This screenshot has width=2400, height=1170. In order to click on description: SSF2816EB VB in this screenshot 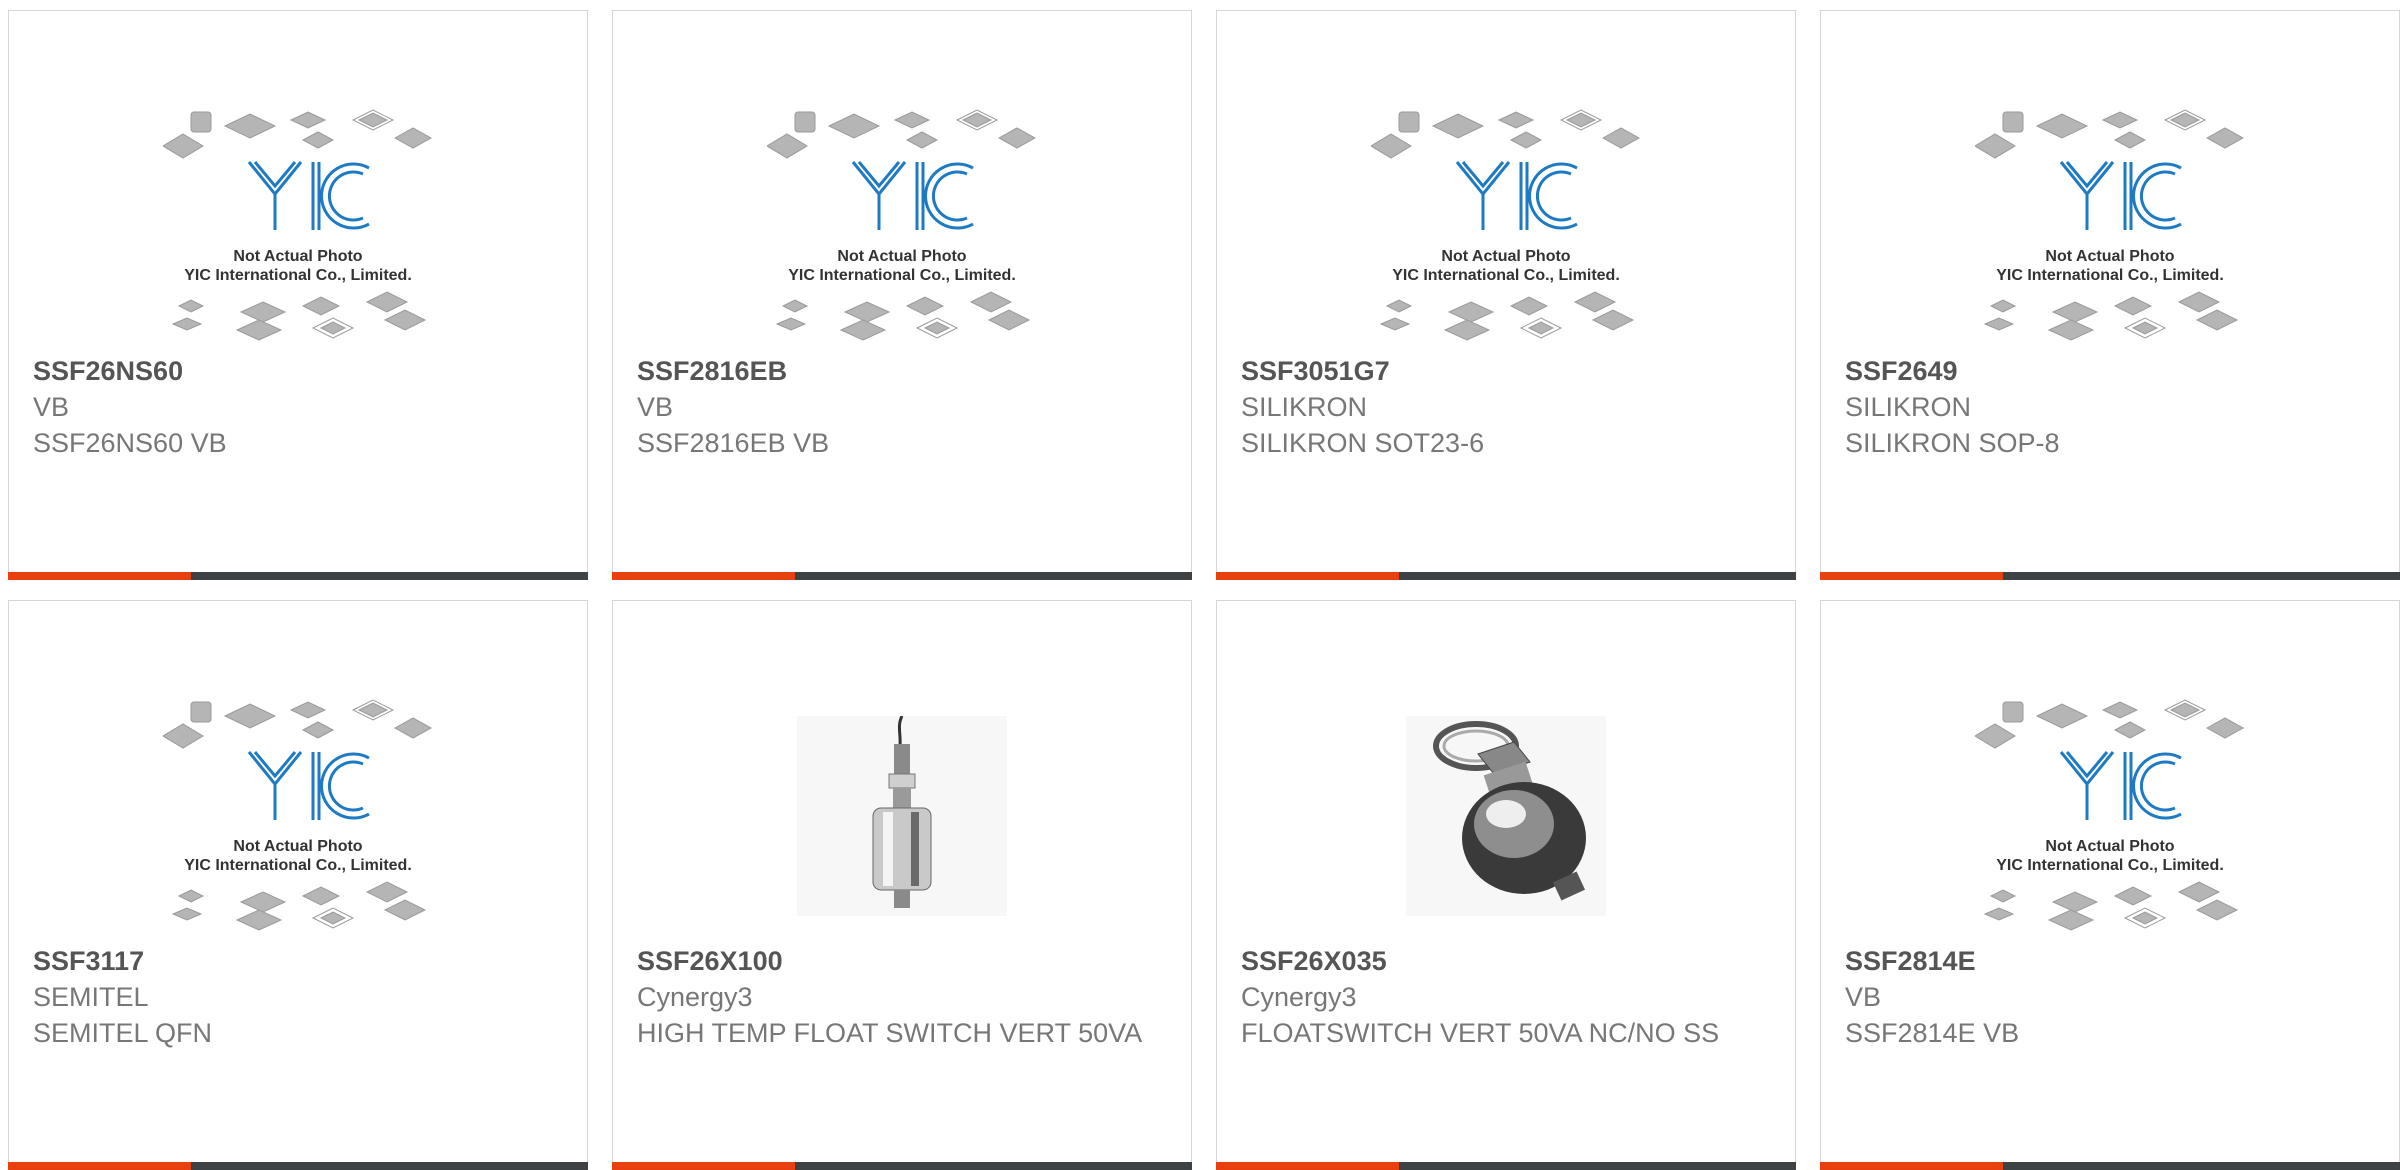, I will do `click(733, 443)`.